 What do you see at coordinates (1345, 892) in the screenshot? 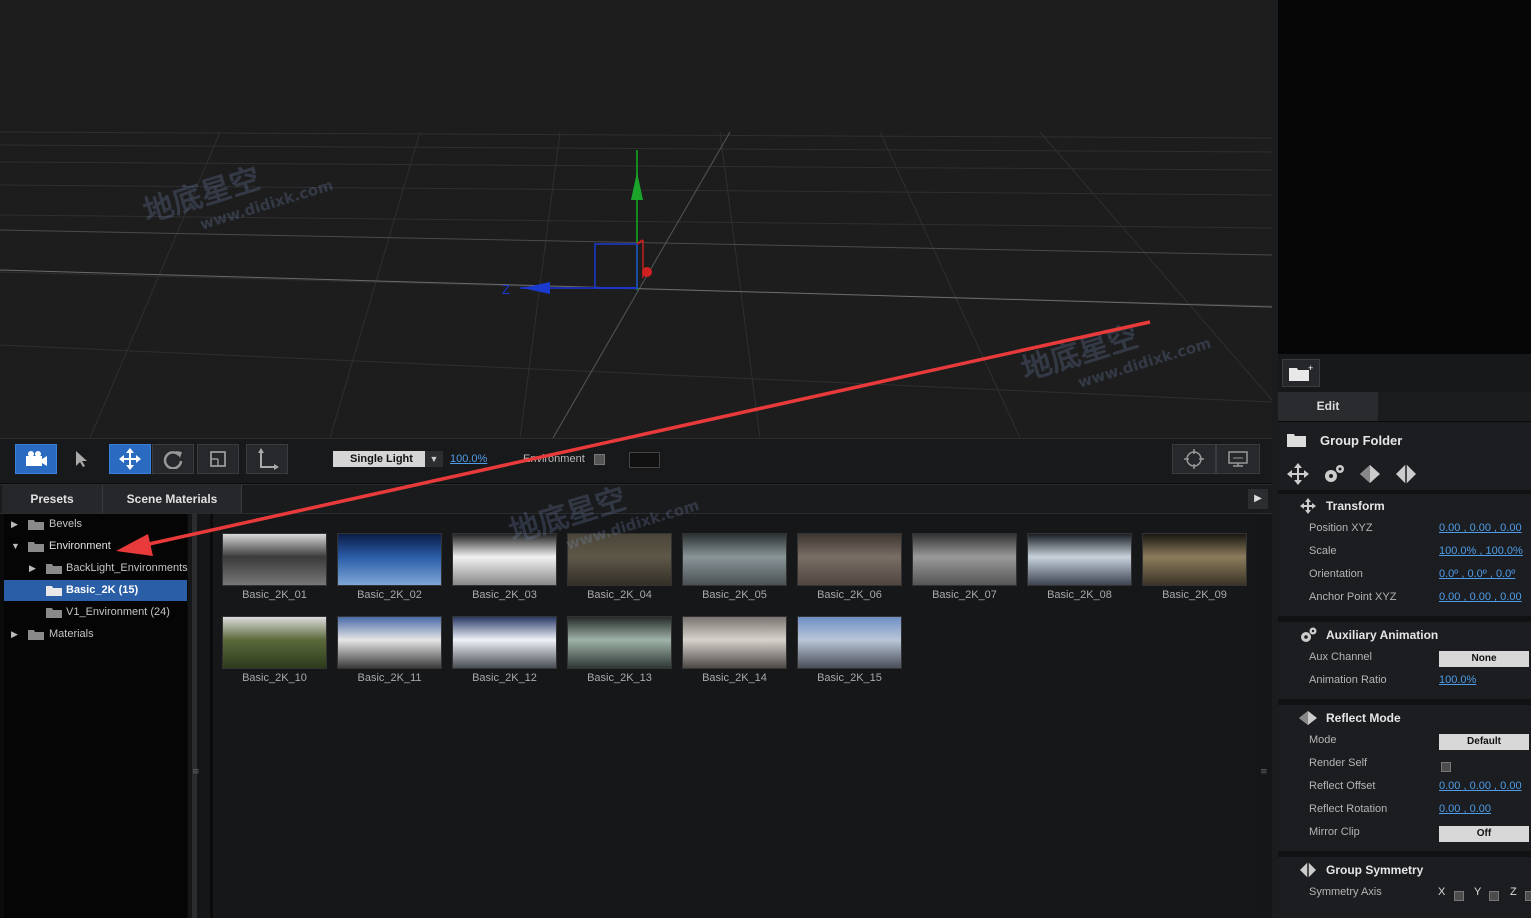
I see `prop-label: Symmetry Axis` at bounding box center [1345, 892].